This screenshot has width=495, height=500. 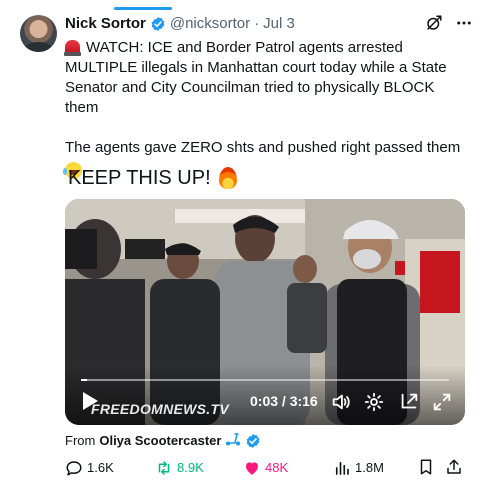 I want to click on author-display-name: Nick Sortor, so click(x=105, y=24).